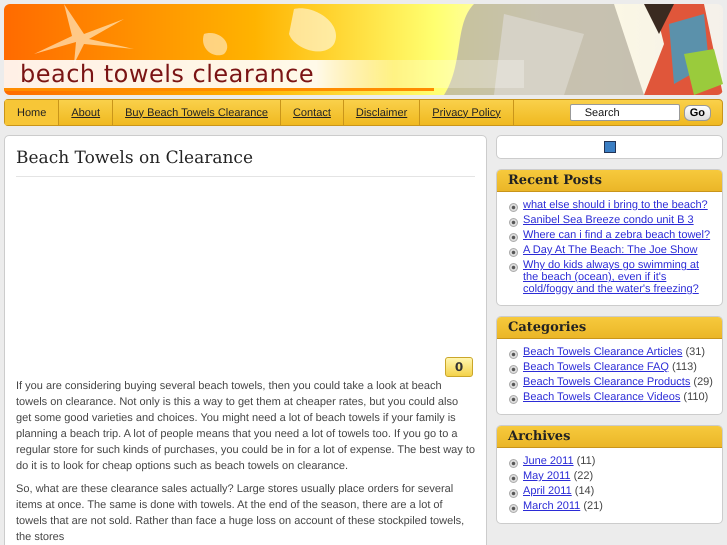  I want to click on nav-link: Contact, so click(312, 112).